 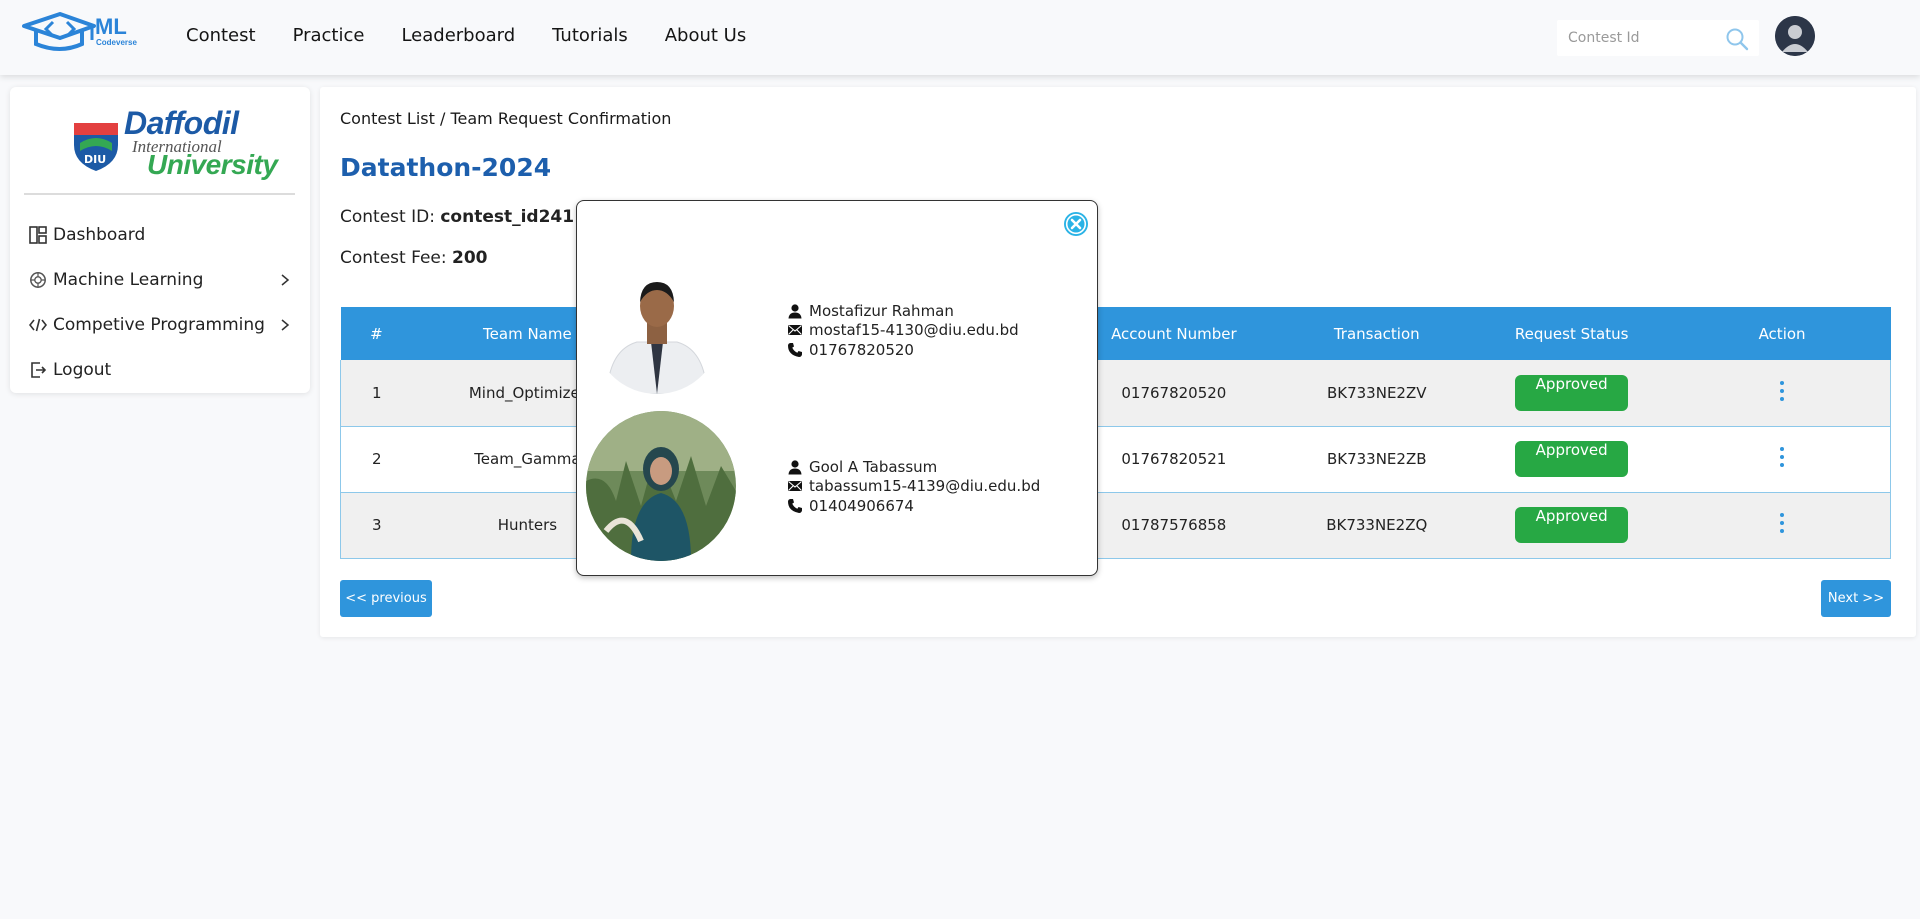 What do you see at coordinates (505, 118) in the screenshot?
I see `breadcrumb: Contest List / Team Request Confirmation` at bounding box center [505, 118].